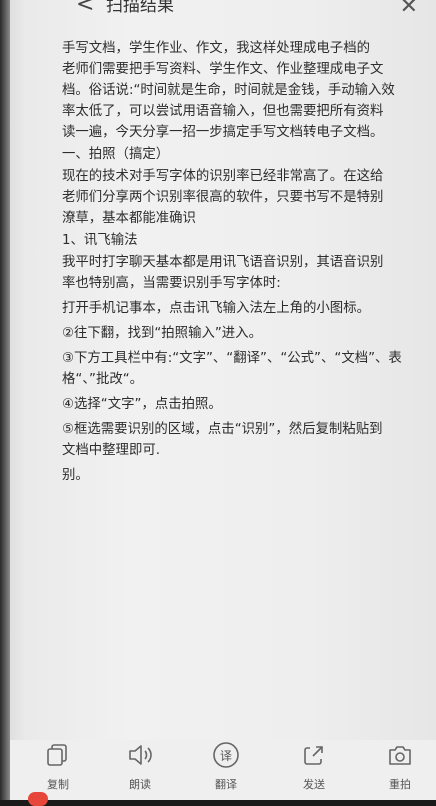 The width and height of the screenshot is (436, 806). What do you see at coordinates (116, 154) in the screenshot?
I see `section-heading: 一、拍照（搞定）` at bounding box center [116, 154].